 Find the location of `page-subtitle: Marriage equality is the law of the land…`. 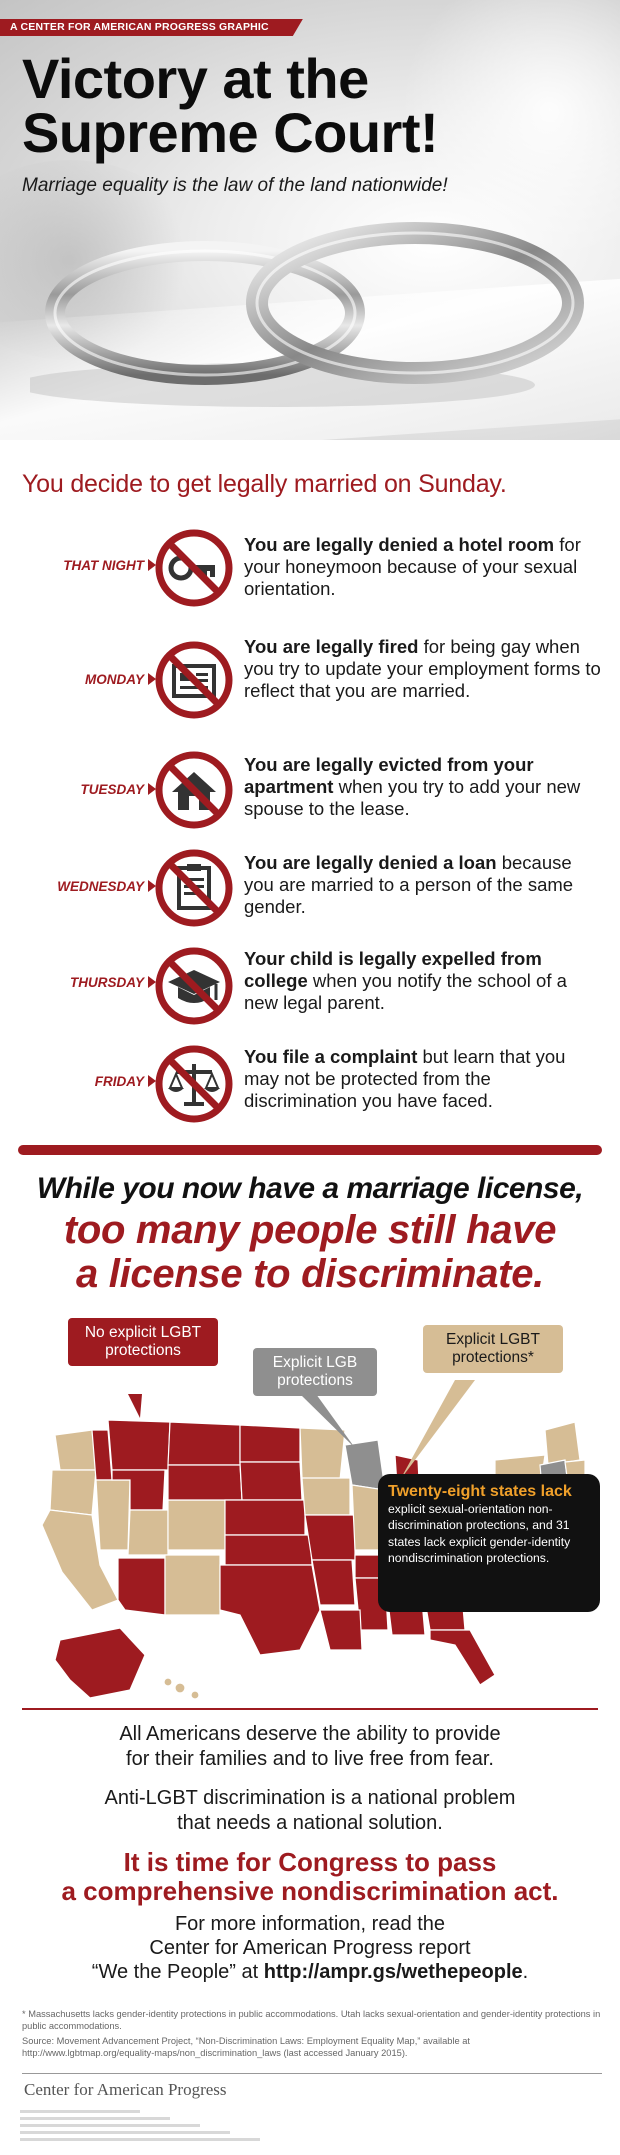

page-subtitle: Marriage equality is the law of the land… is located at coordinates (235, 185).